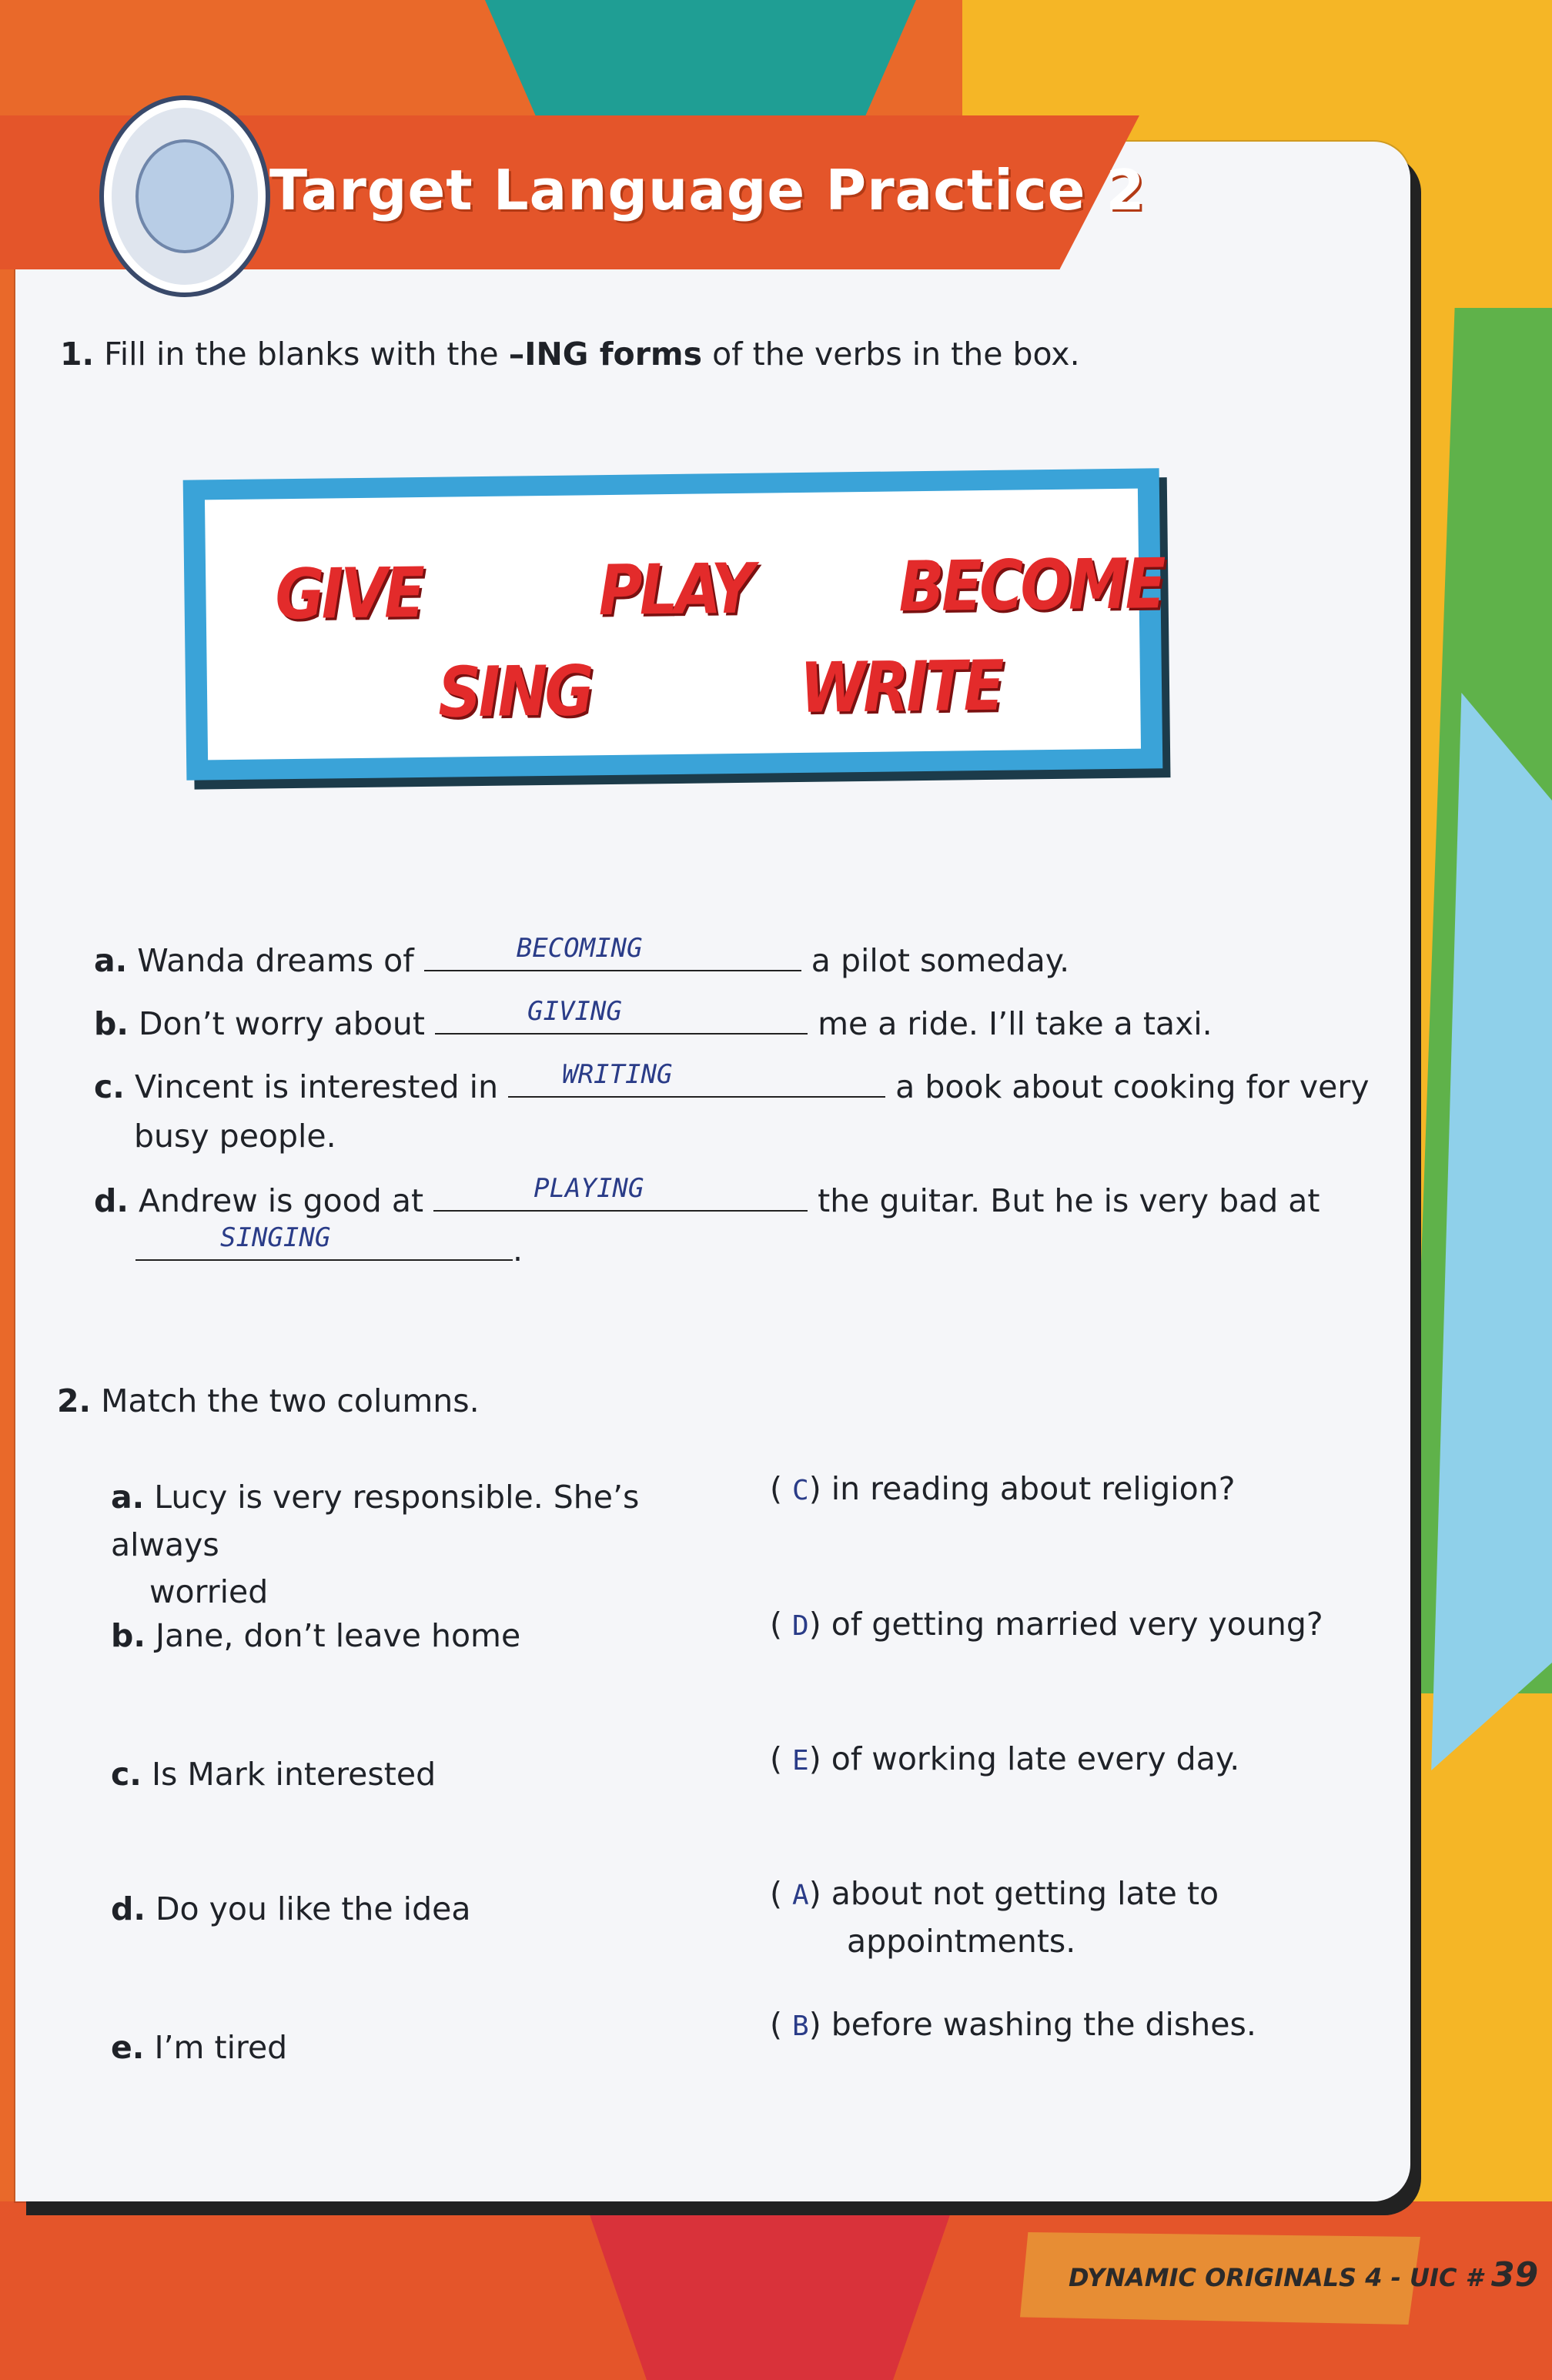 The width and height of the screenshot is (1552, 2380). I want to click on item-text: Wanda dreams of, so click(275, 961).